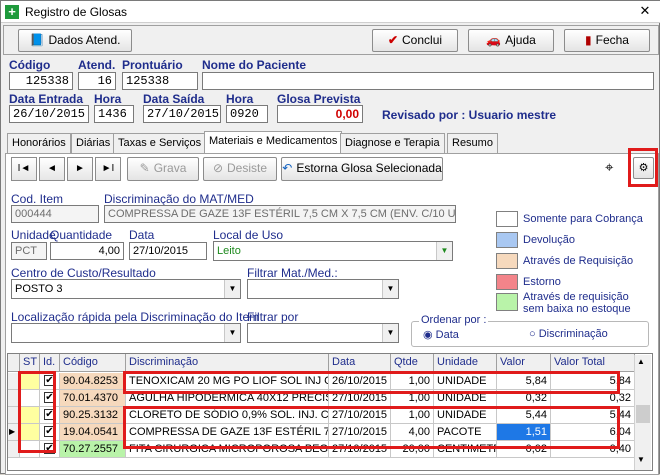  Describe the element at coordinates (14, 363) in the screenshot. I see `grid-indicator-header` at that location.